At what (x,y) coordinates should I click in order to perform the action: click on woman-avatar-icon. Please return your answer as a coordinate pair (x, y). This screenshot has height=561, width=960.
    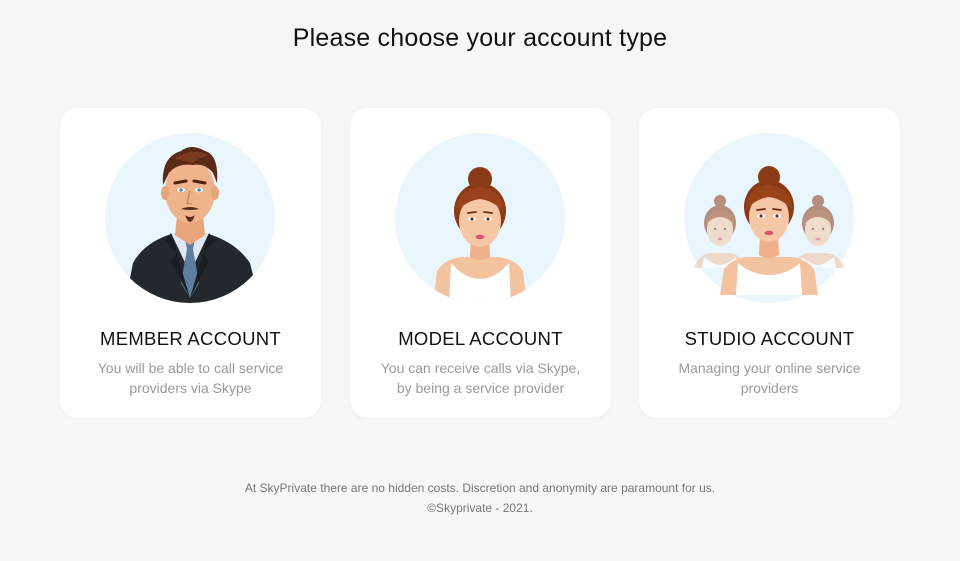
    Looking at the image, I should click on (480, 218).